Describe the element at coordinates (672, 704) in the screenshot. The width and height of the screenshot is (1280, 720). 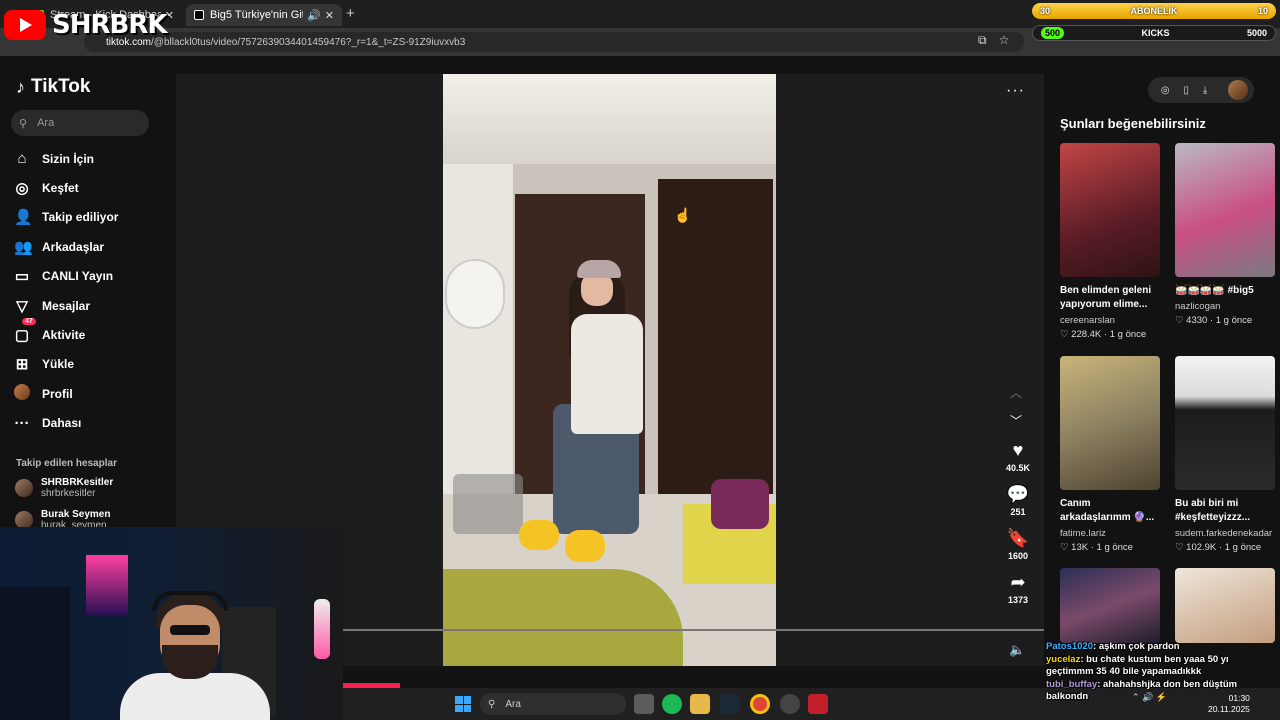
I see `spotify-icon` at that location.